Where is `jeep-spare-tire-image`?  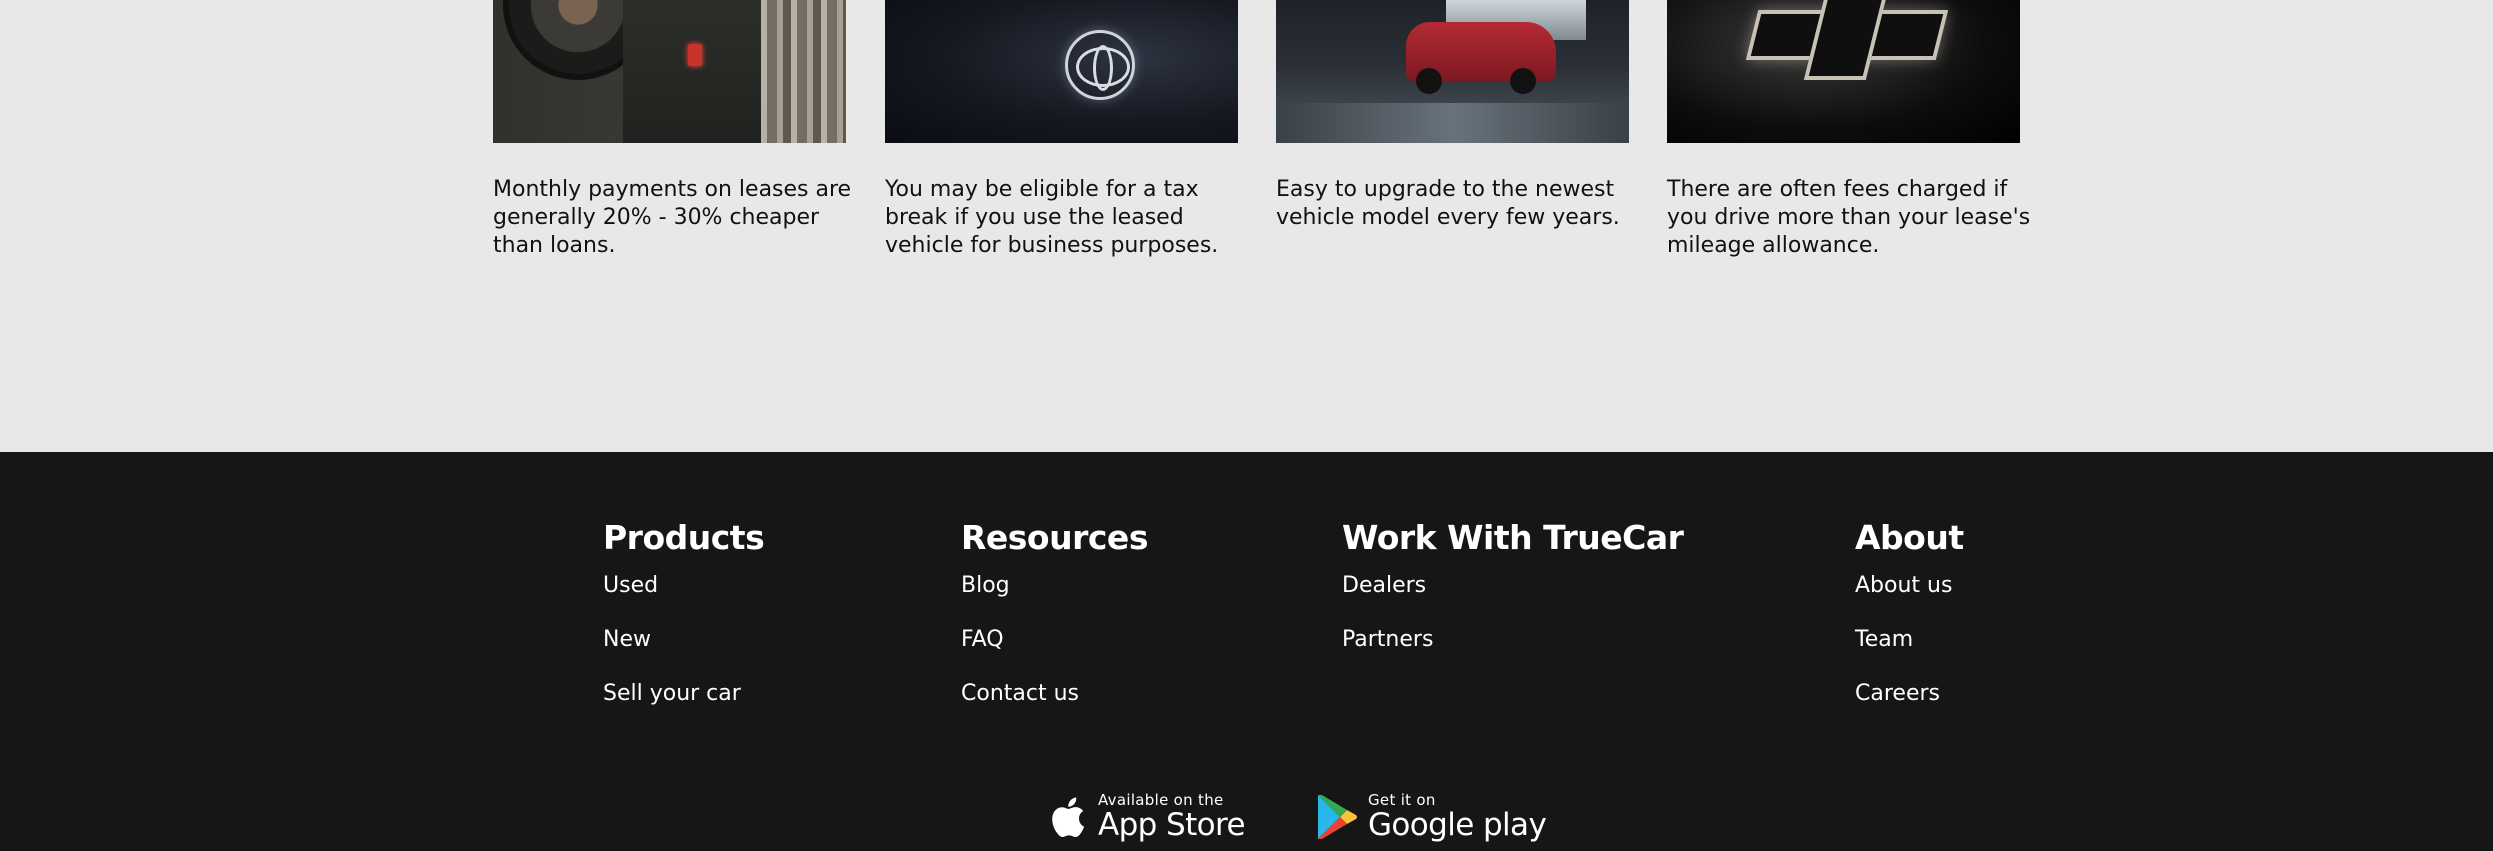
jeep-spare-tire-image is located at coordinates (669, 71).